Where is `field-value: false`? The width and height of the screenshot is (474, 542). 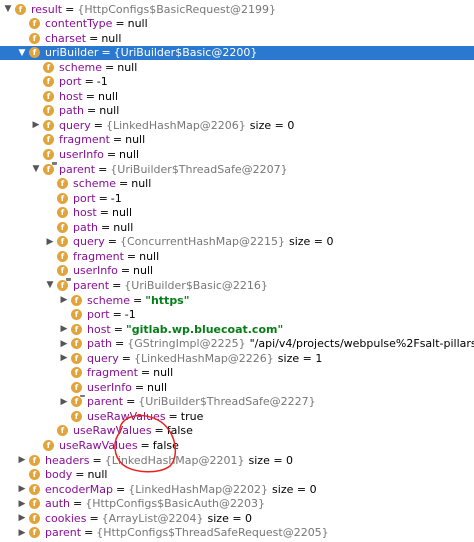
field-value: false is located at coordinates (179, 431).